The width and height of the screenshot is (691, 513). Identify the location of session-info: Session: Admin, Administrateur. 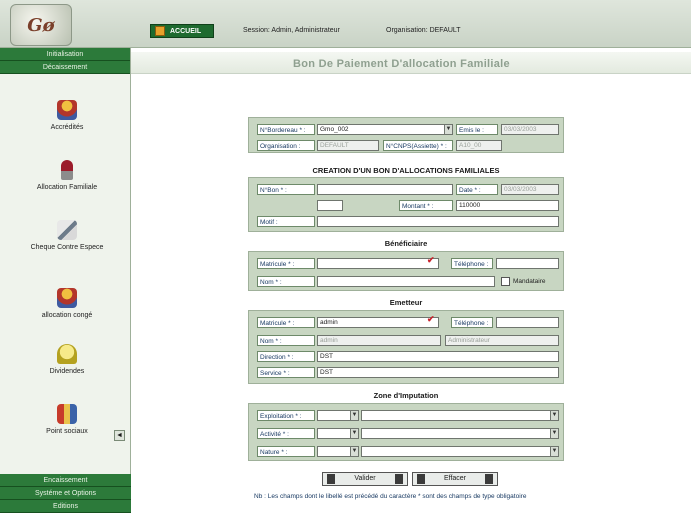
(291, 30).